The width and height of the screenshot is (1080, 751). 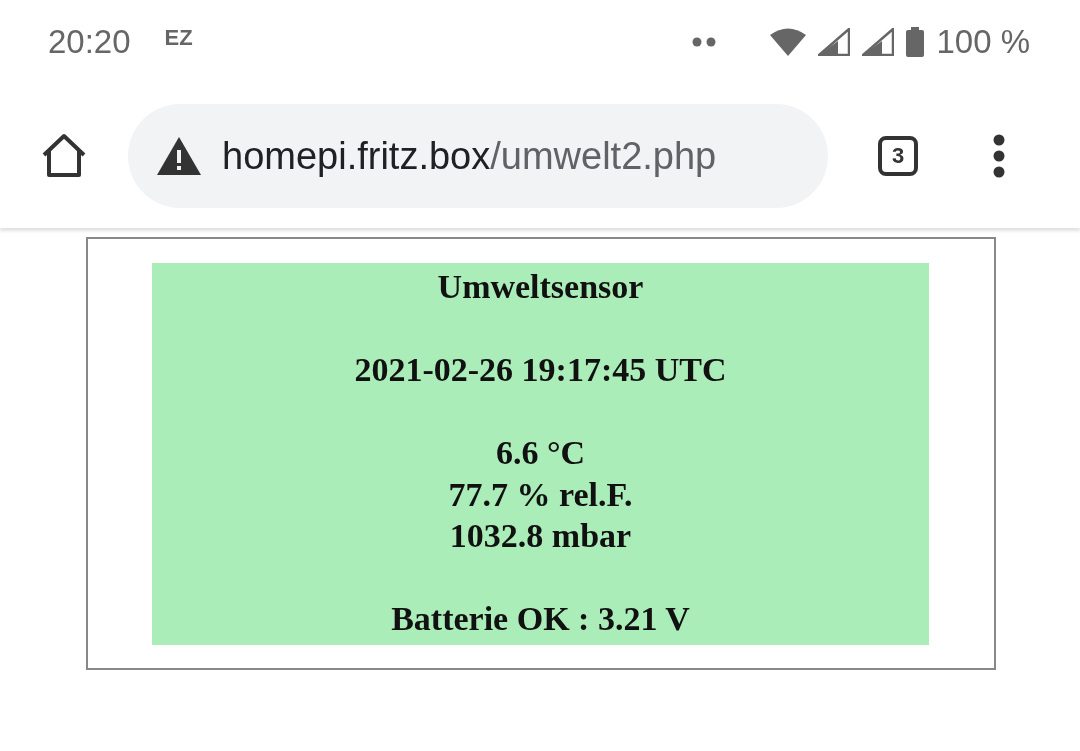 I want to click on address-bar: homepi.fritz.box/umwelt2.php, so click(x=478, y=156).